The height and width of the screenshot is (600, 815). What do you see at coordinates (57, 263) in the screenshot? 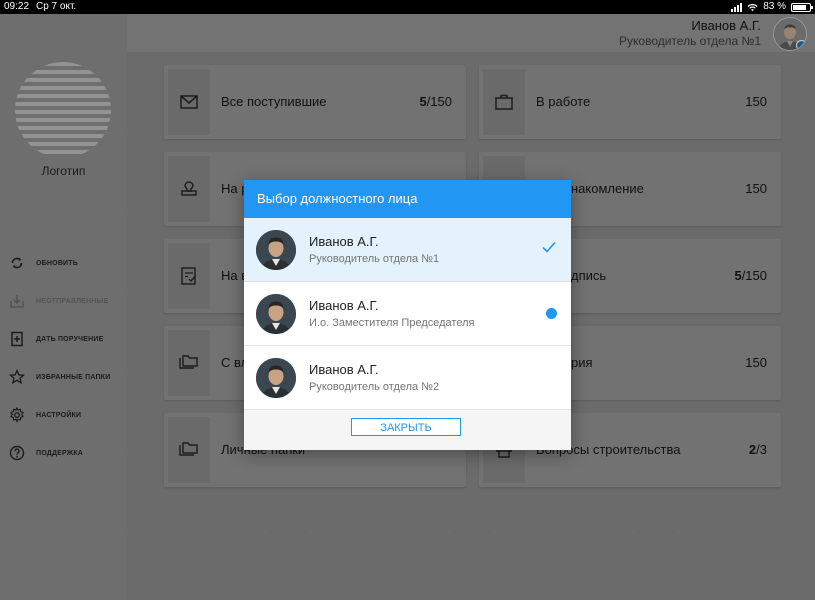
I see `sidebar-item-label: ОБНОВИТЬ` at bounding box center [57, 263].